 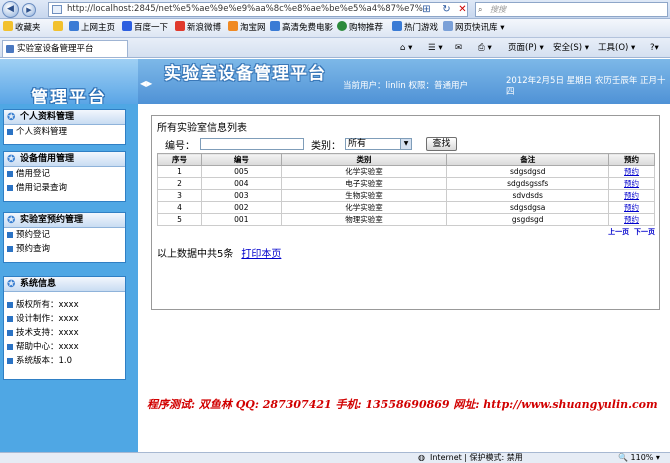 I want to click on search-input: ⌕ 搜搜, so click(x=571, y=9).